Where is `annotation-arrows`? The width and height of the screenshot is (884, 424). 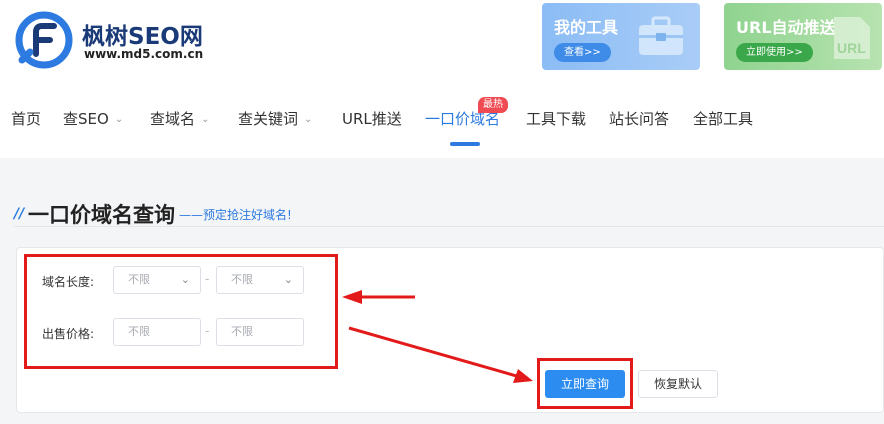 annotation-arrows is located at coordinates (437, 336).